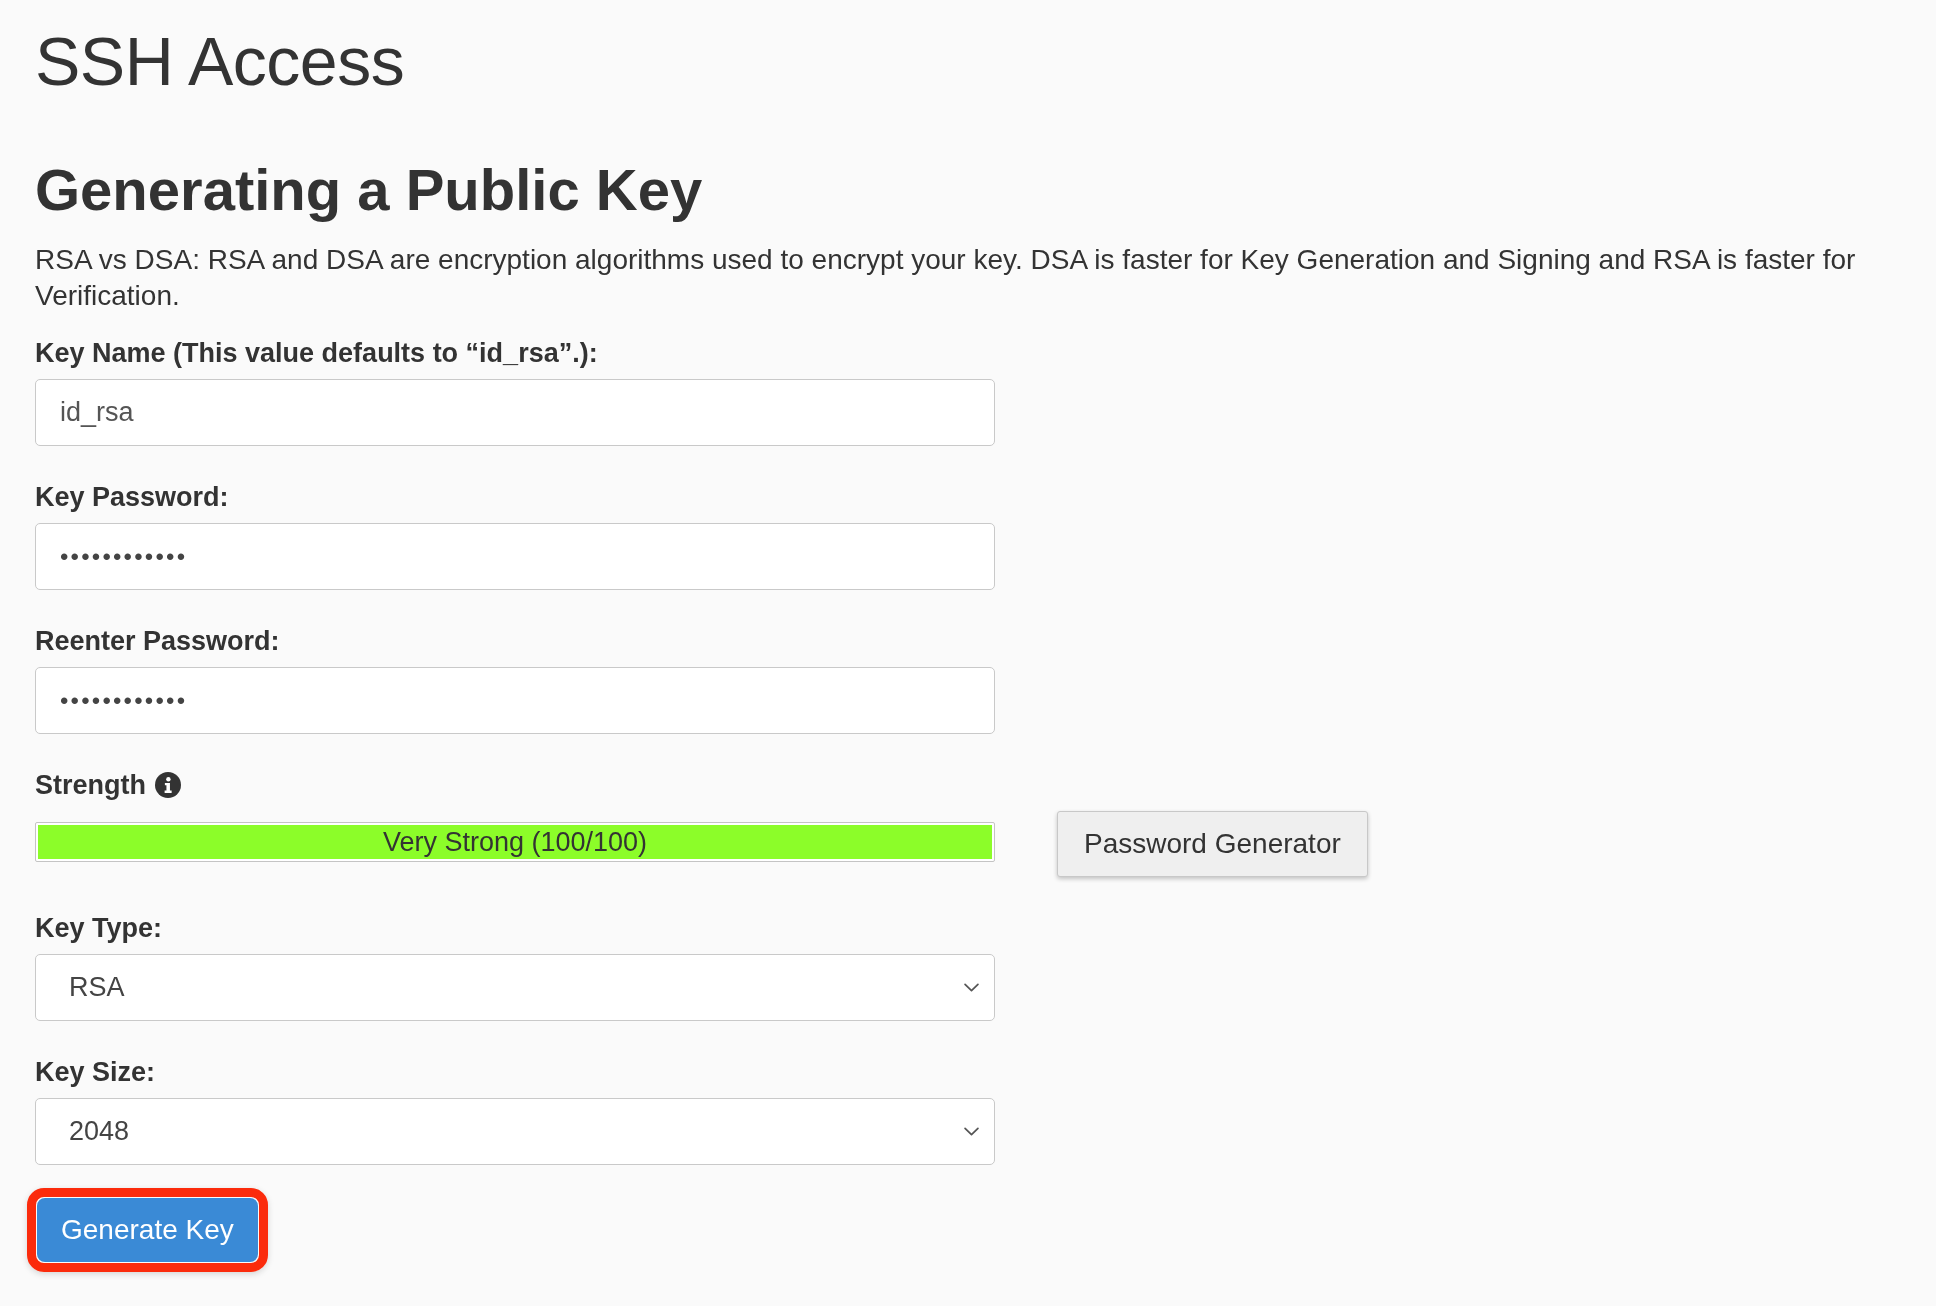  What do you see at coordinates (132, 497) in the screenshot?
I see `field-label: Key Password:` at bounding box center [132, 497].